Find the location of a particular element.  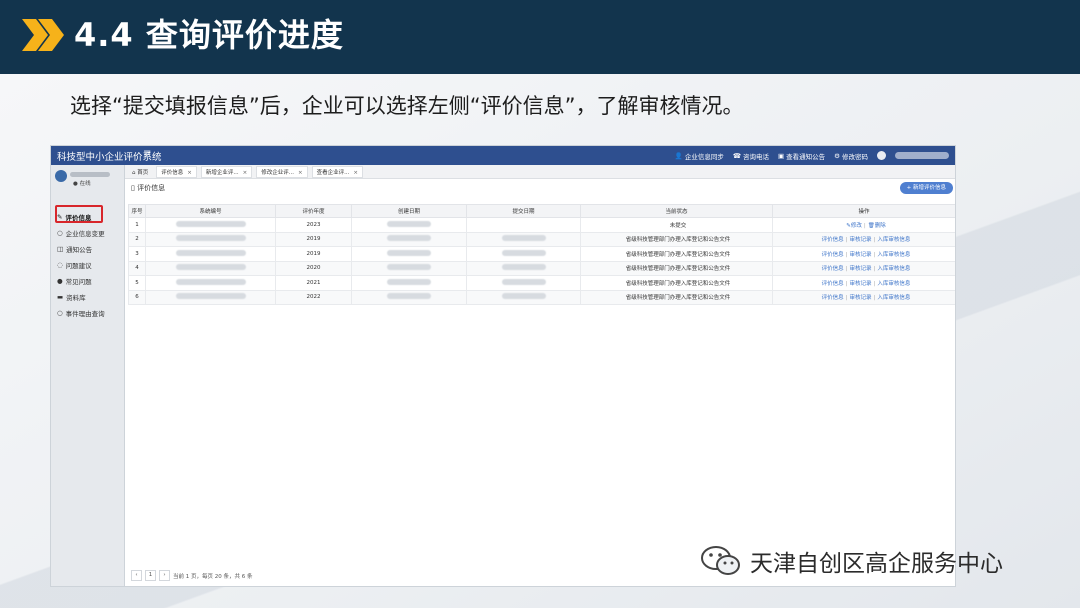

question-icon: ● is located at coordinates (60, 281).